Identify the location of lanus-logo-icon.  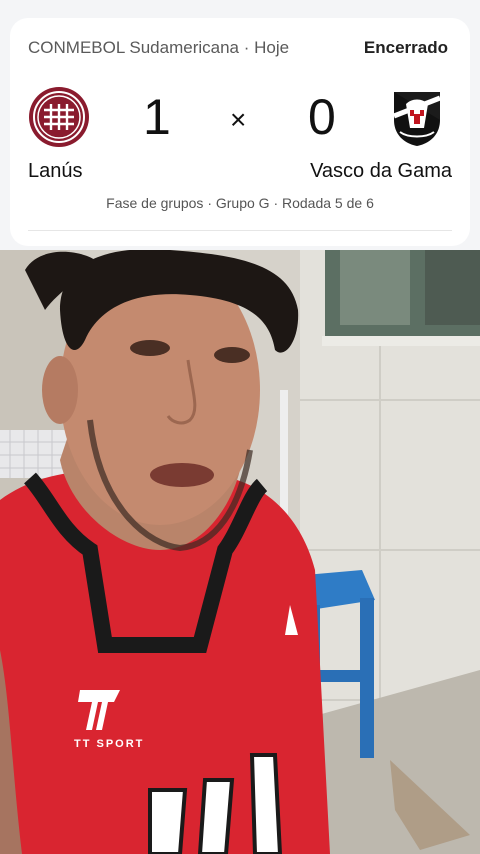
(59, 117).